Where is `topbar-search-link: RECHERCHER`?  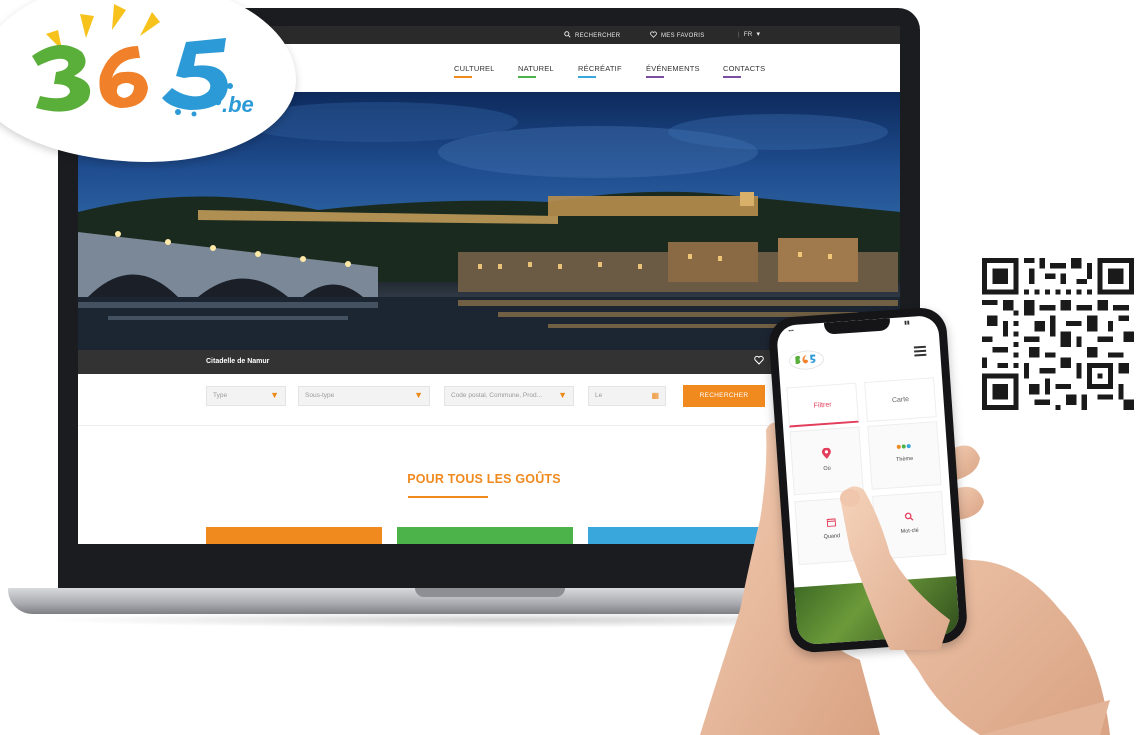
topbar-search-link: RECHERCHER is located at coordinates (592, 35).